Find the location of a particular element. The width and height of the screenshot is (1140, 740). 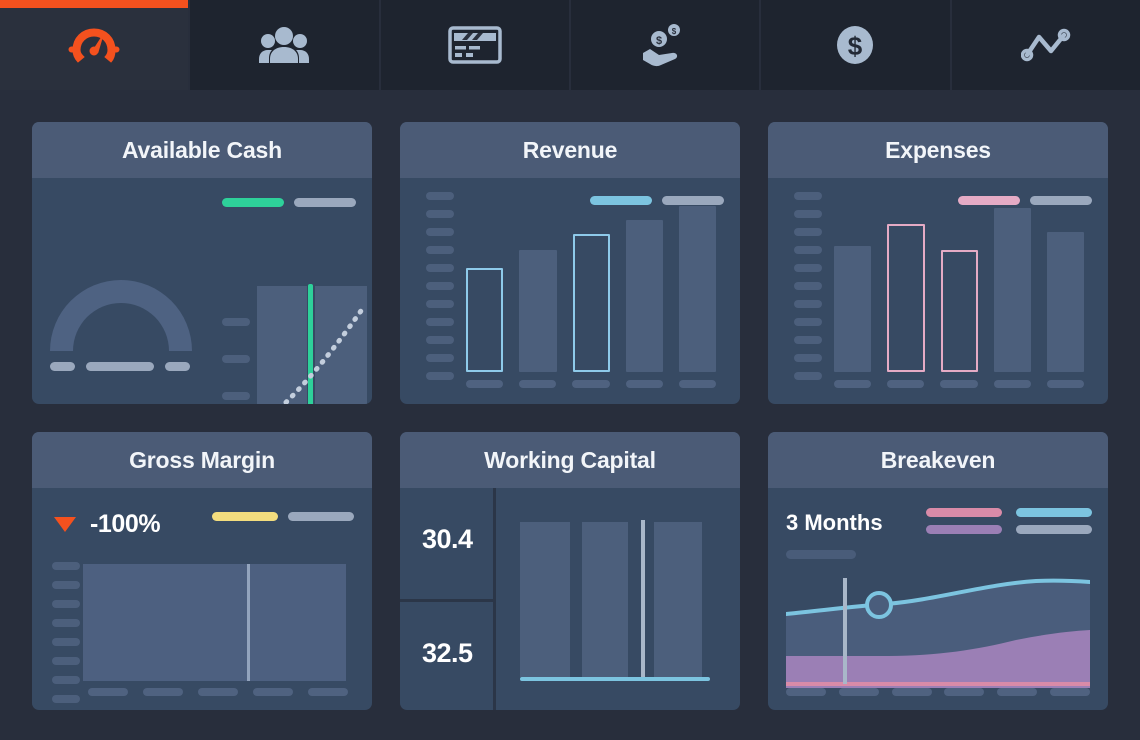

line-chart-icon is located at coordinates (1045, 45).